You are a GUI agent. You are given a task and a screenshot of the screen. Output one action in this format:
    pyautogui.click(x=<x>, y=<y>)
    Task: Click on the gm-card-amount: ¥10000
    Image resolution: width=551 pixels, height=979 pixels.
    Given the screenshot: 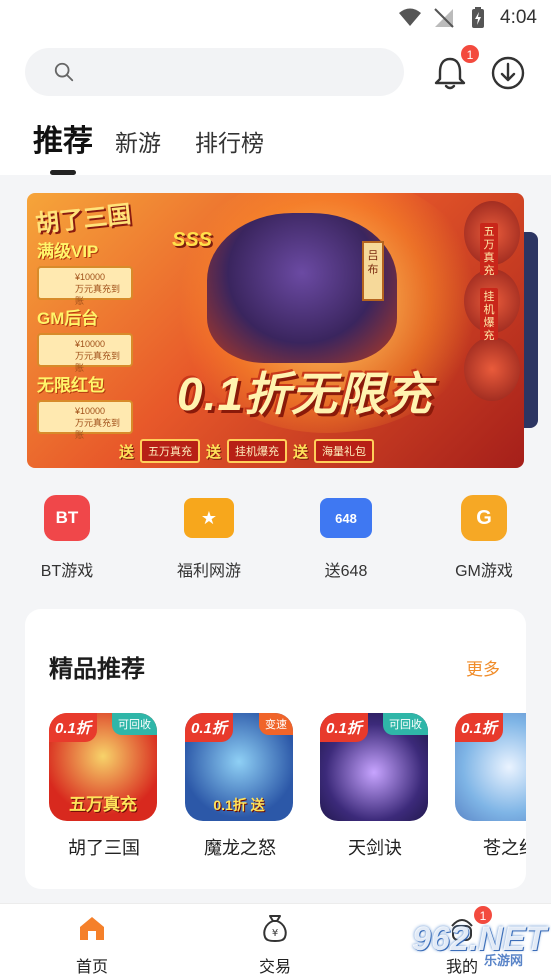 What is the action you would take?
    pyautogui.click(x=90, y=344)
    